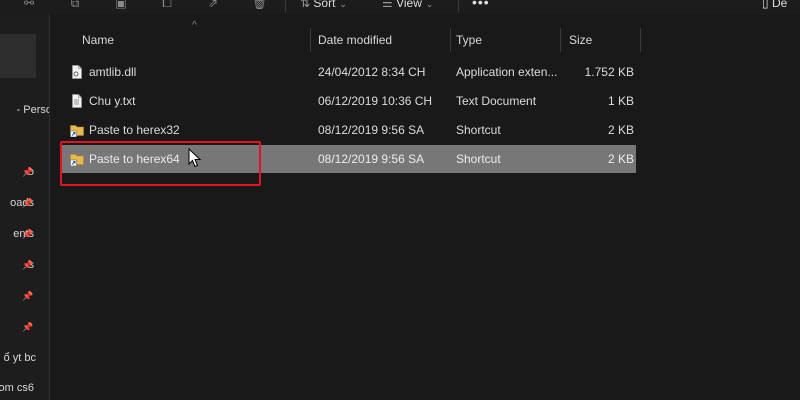 The image size is (800, 400). I want to click on file-date: 06/12/2019 10:36 CH, so click(375, 101).